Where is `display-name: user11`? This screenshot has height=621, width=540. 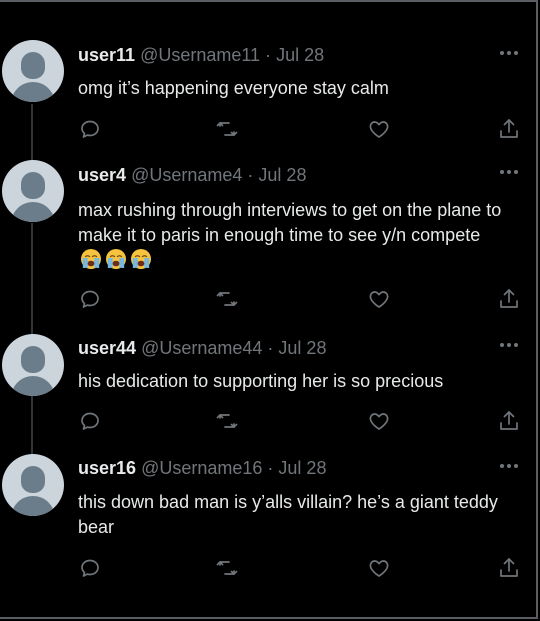 display-name: user11 is located at coordinates (106, 55).